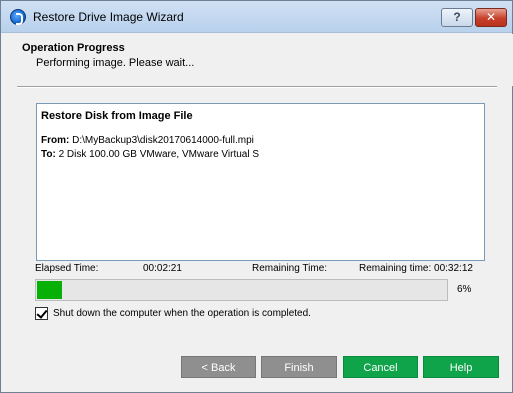 Image resolution: width=513 pixels, height=393 pixels. I want to click on finish-button: Finish, so click(299, 367).